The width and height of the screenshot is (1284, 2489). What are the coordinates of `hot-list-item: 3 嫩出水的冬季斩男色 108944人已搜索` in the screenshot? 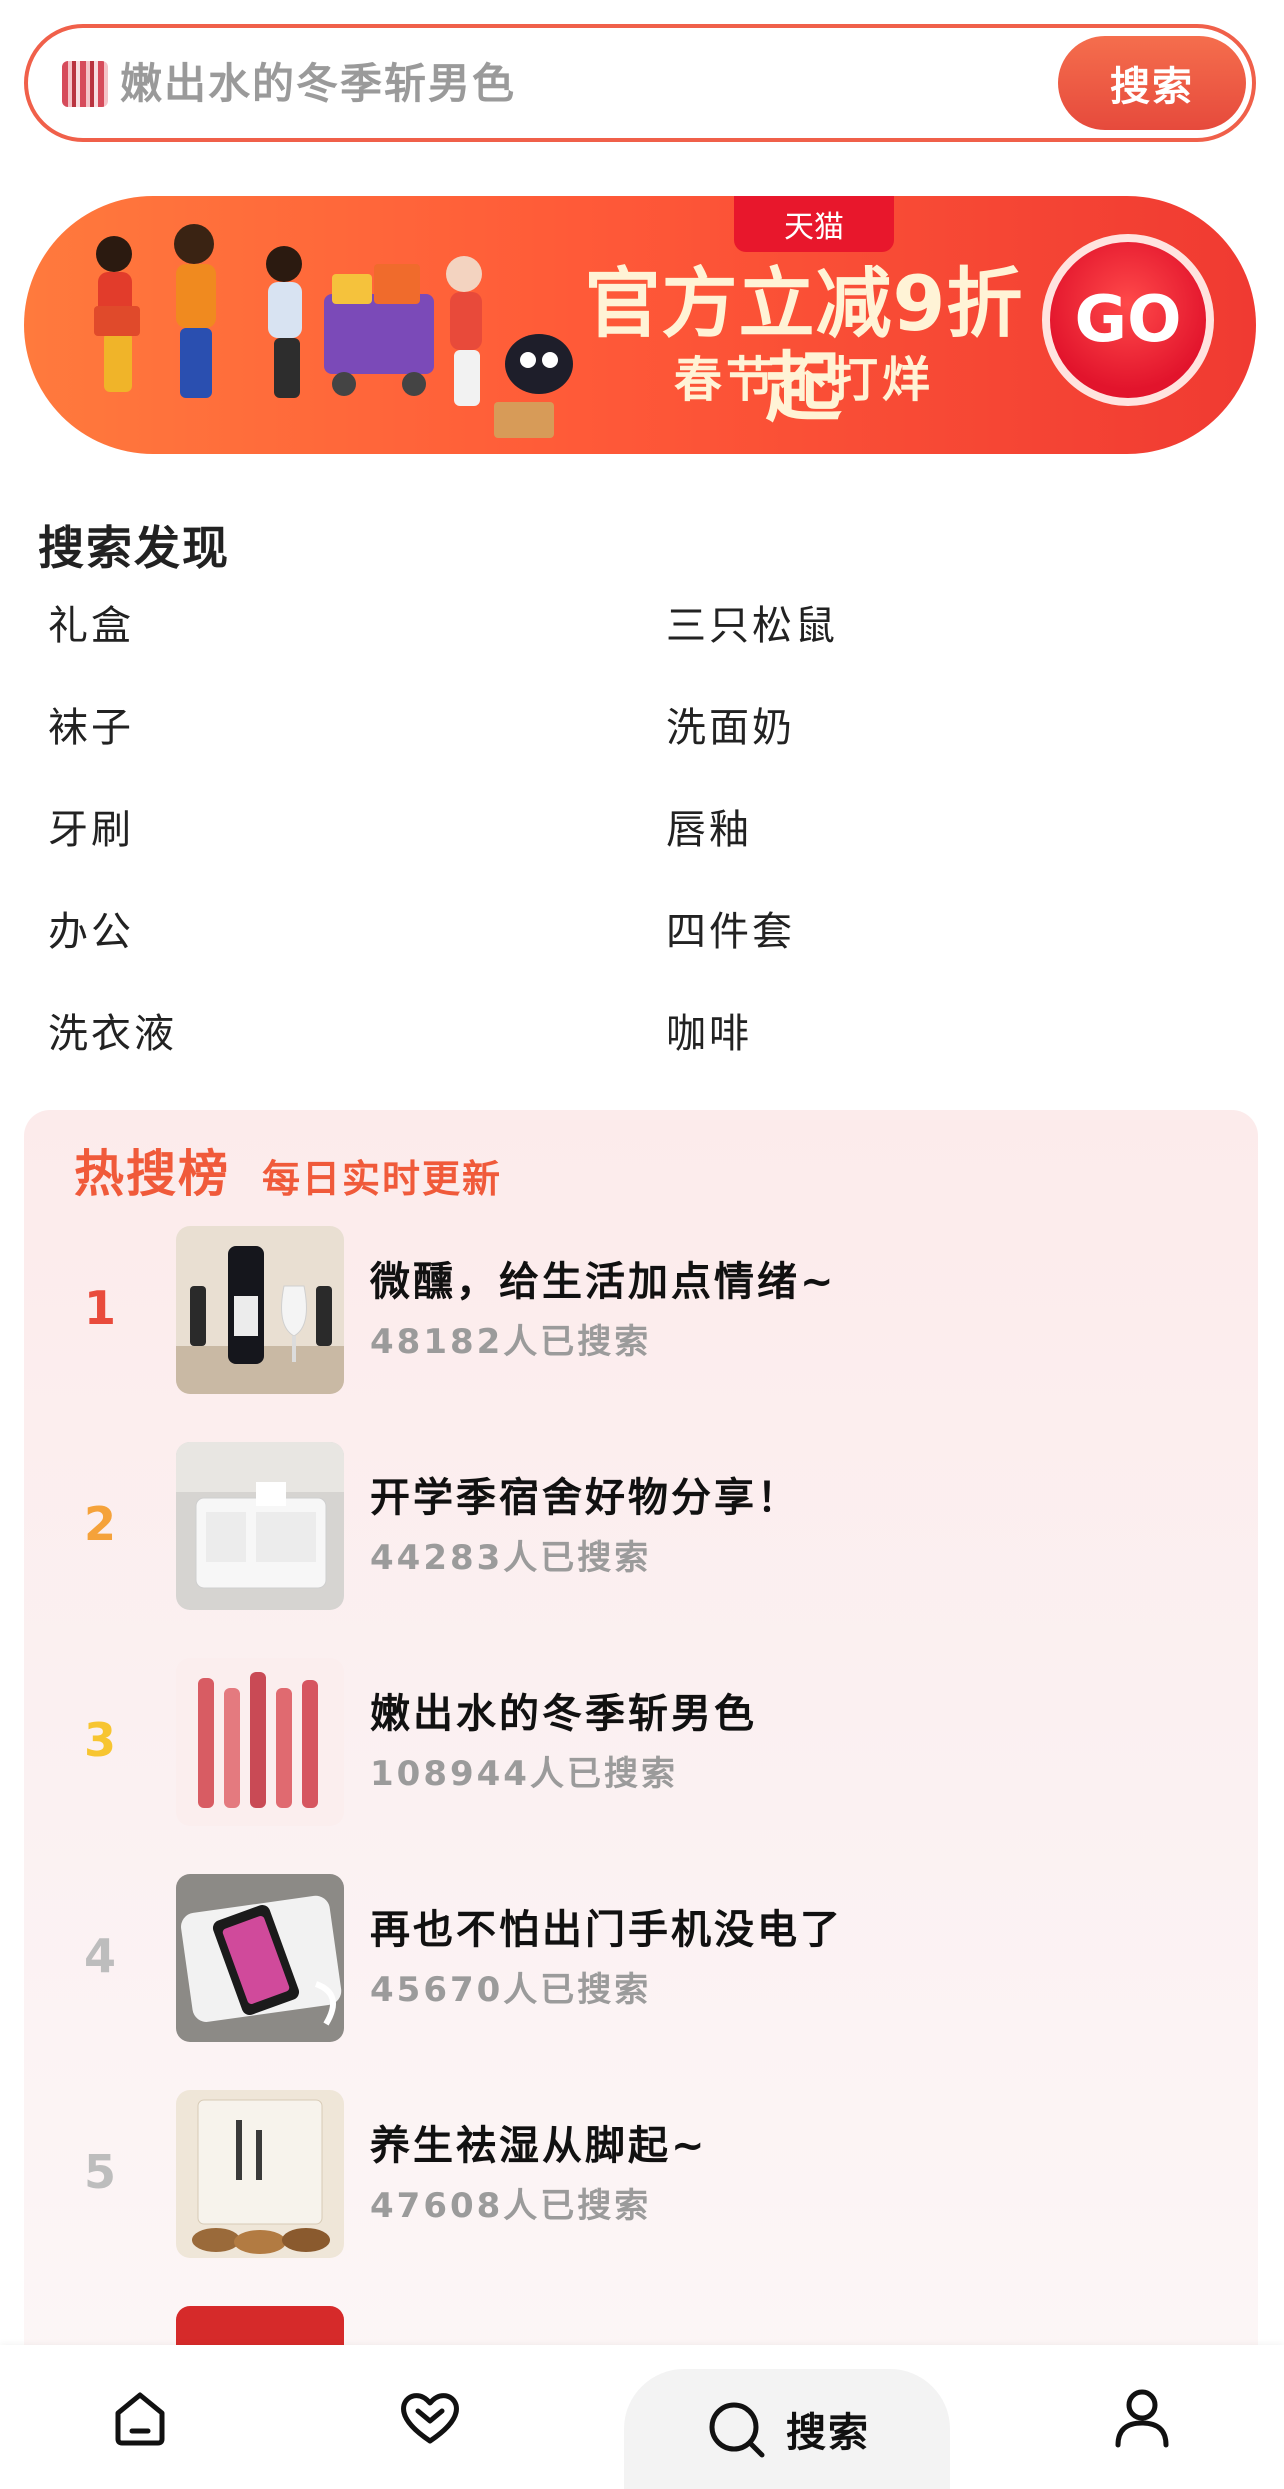 It's located at (641, 1742).